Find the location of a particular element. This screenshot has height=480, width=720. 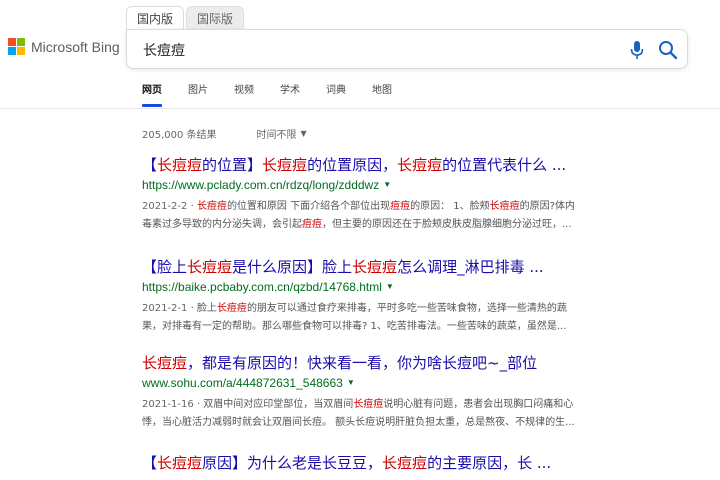

logo-square-green is located at coordinates (21, 42).